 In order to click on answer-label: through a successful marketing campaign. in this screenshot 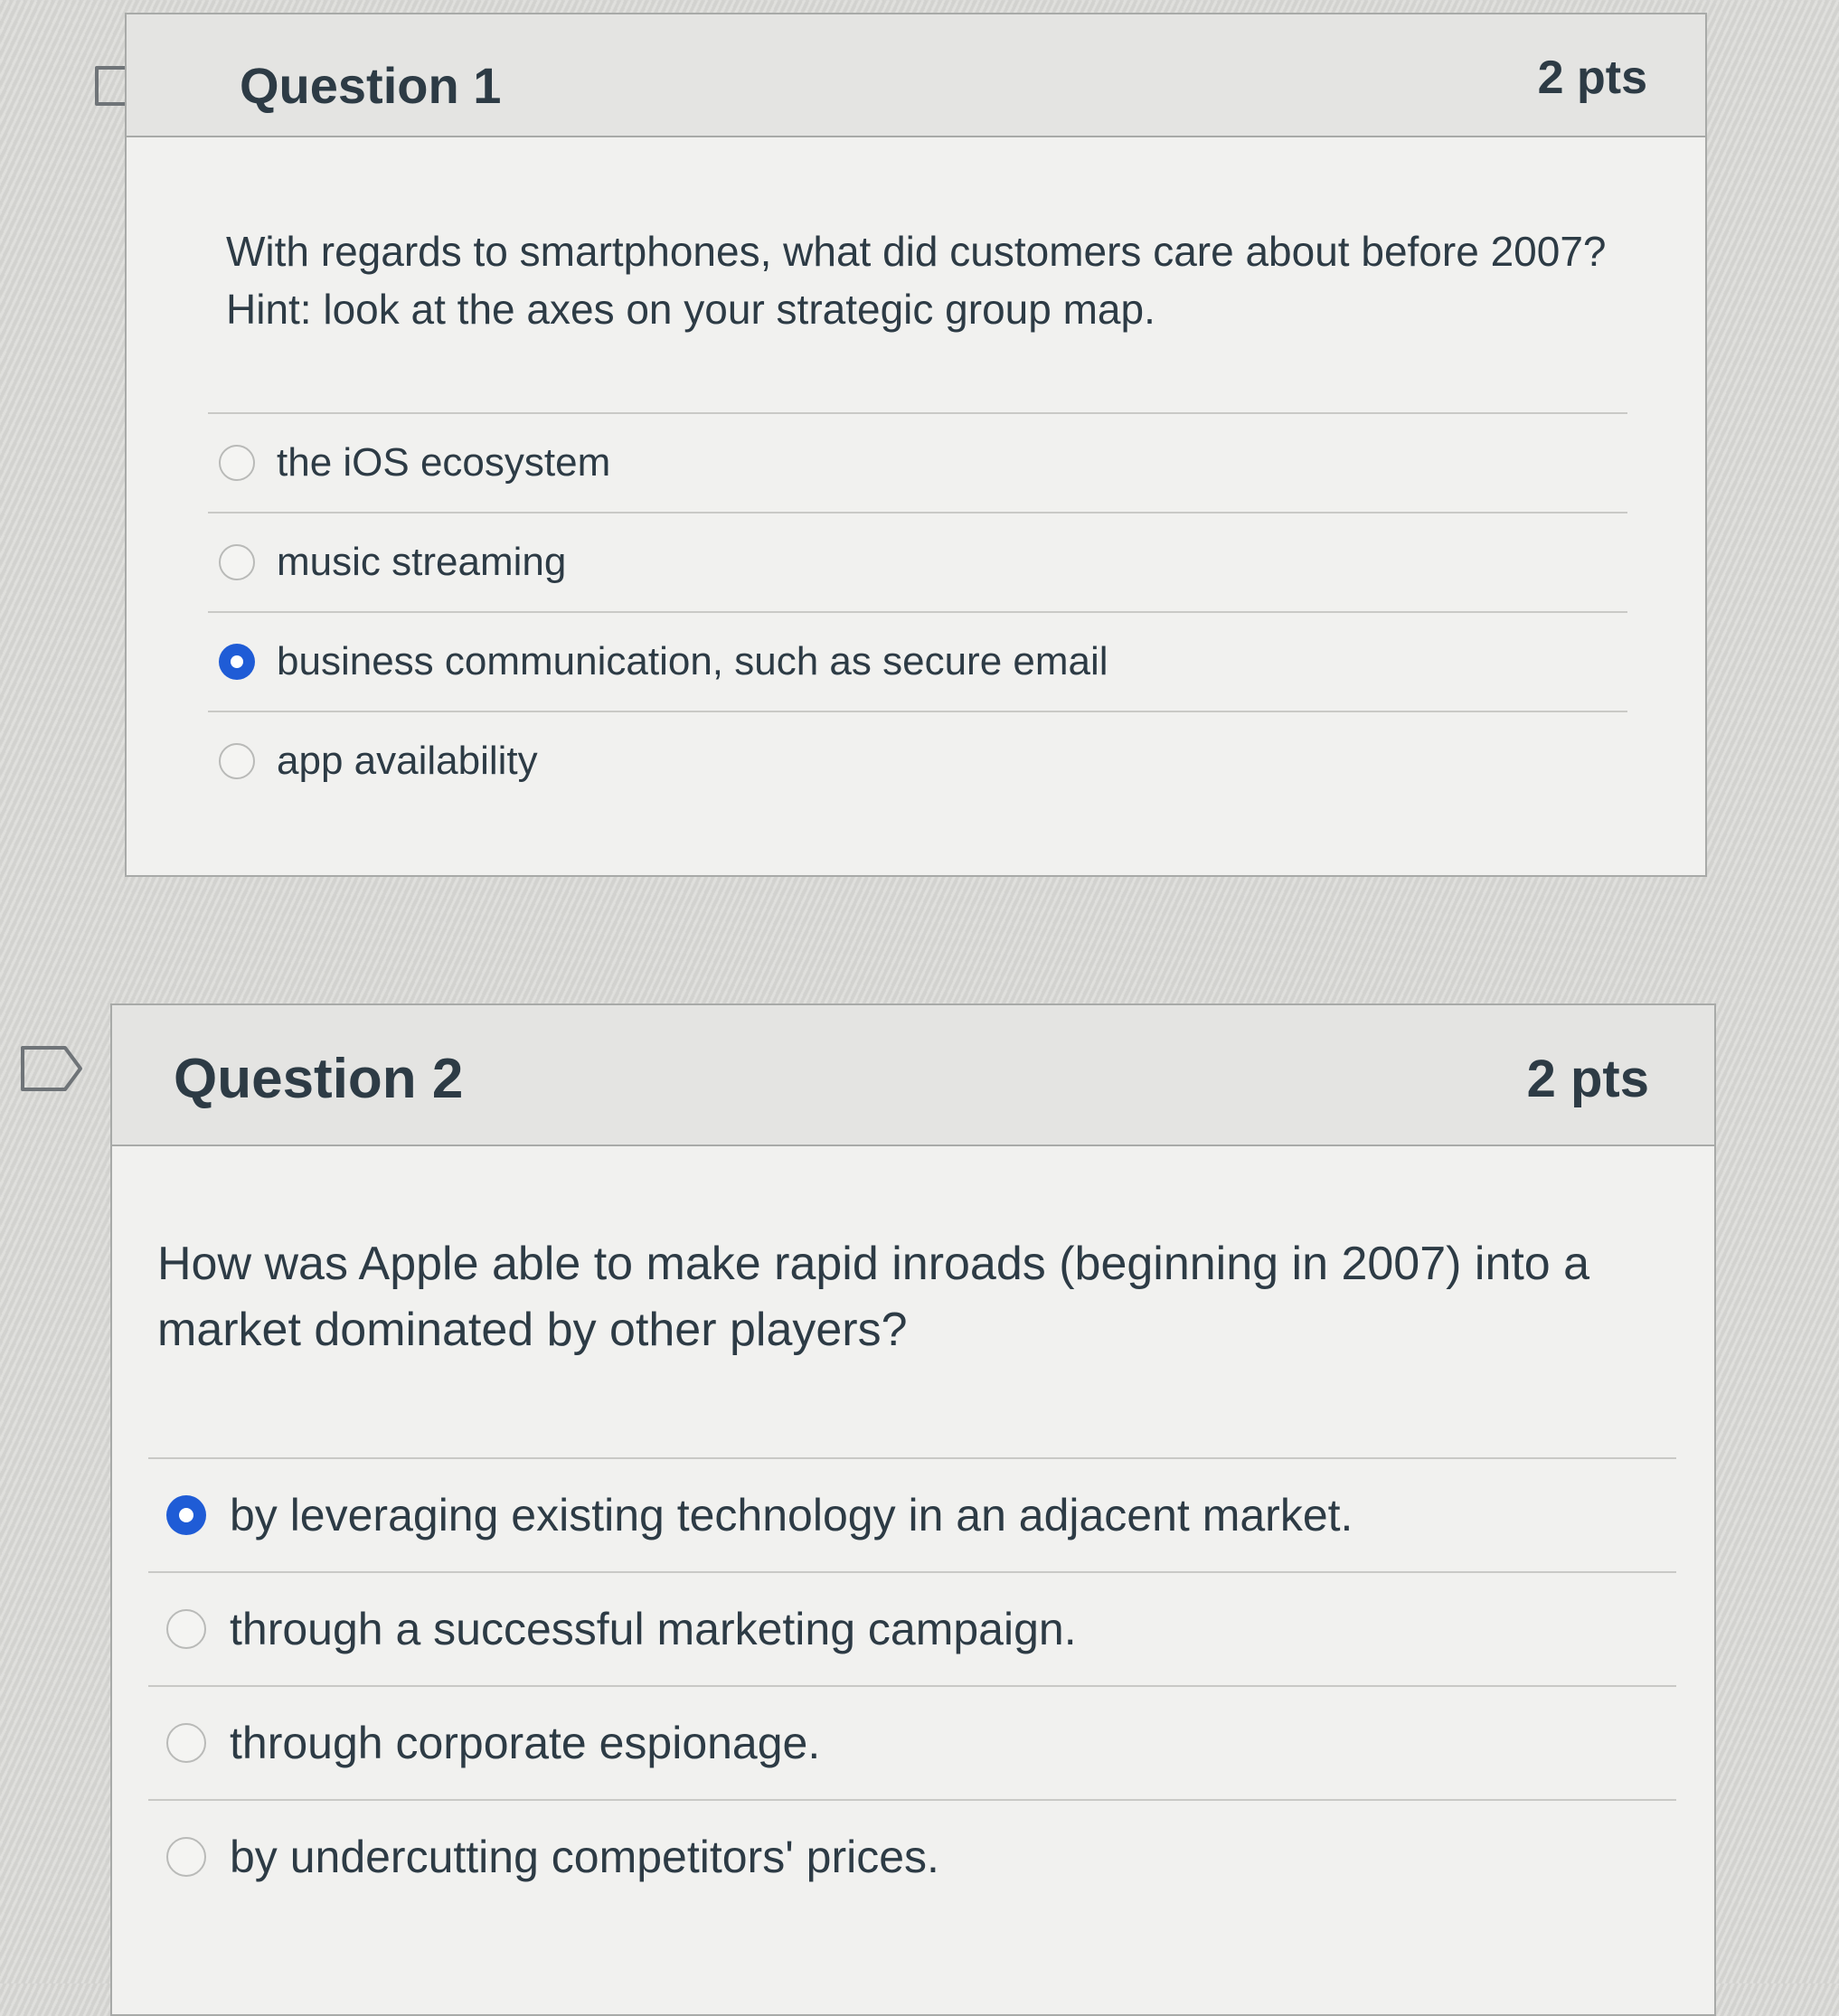, I will do `click(653, 1629)`.